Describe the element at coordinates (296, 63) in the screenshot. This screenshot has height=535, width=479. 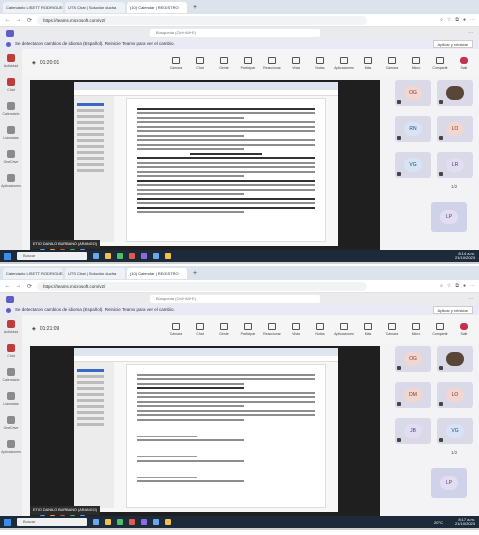
I see `tool-view: Vista` at that location.